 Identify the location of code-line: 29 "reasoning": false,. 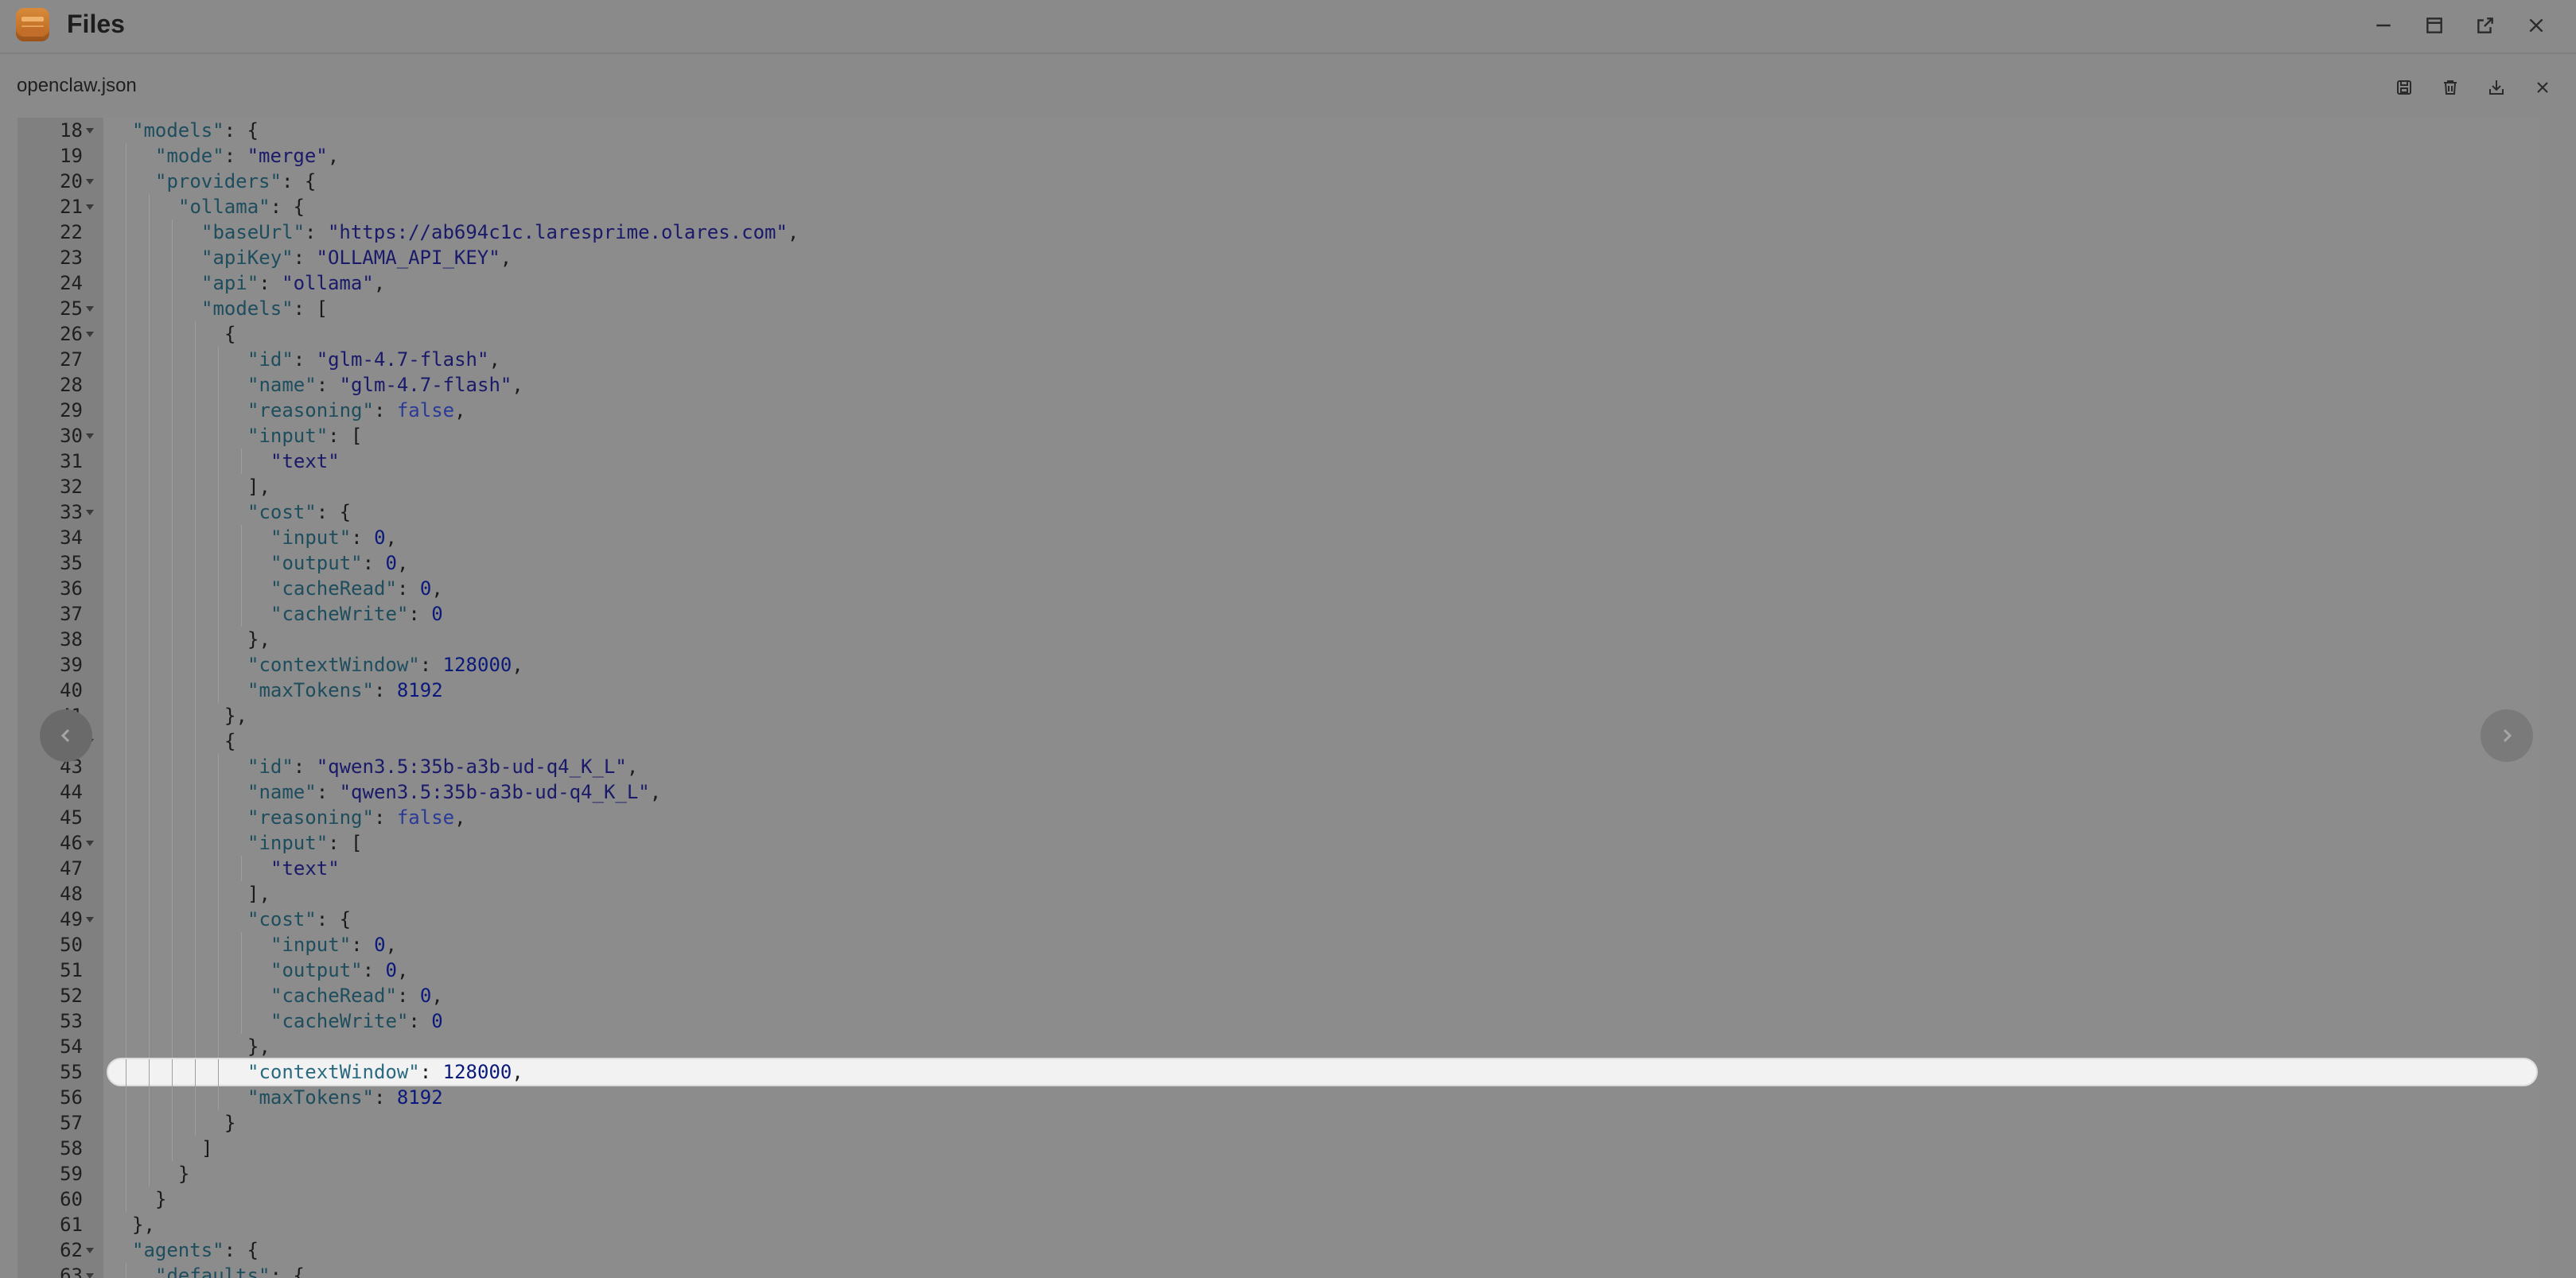
(1279, 410).